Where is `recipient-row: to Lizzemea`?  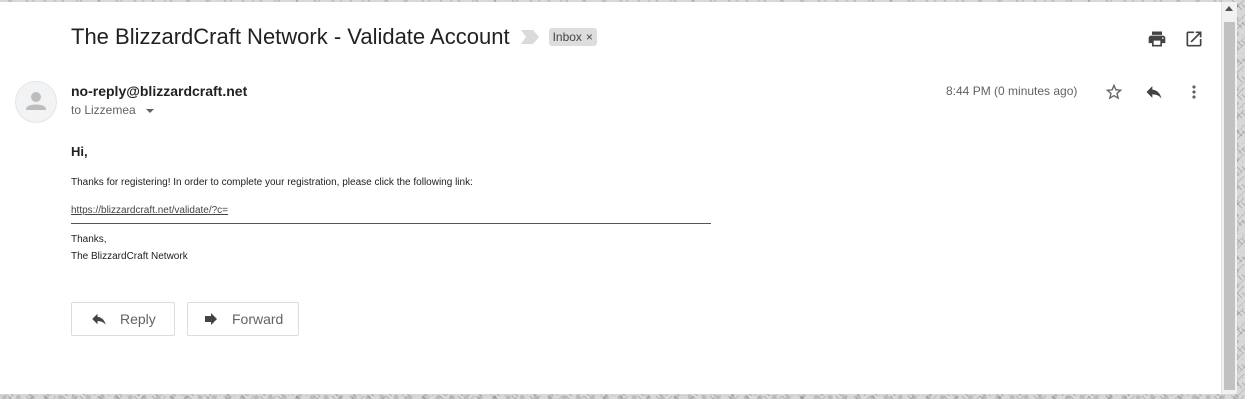
recipient-row: to Lizzemea is located at coordinates (112, 110).